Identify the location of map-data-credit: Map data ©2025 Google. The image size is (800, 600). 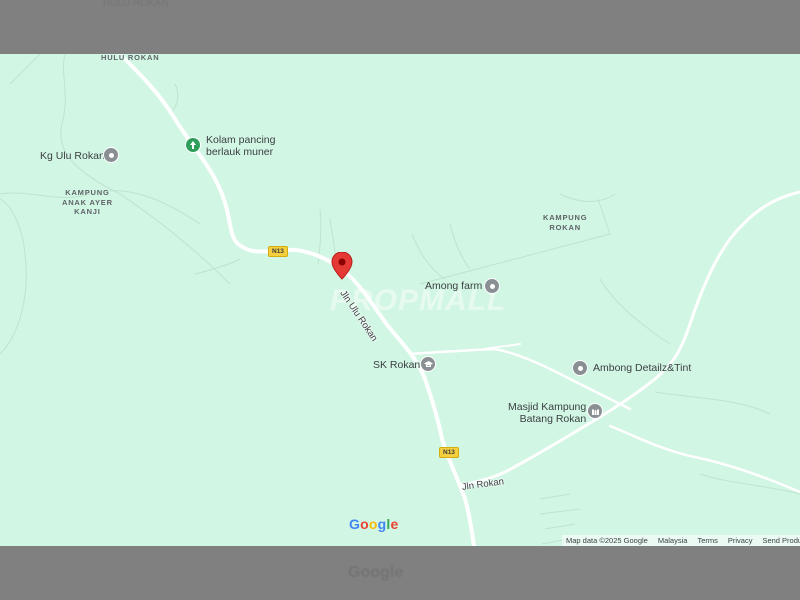
(607, 540).